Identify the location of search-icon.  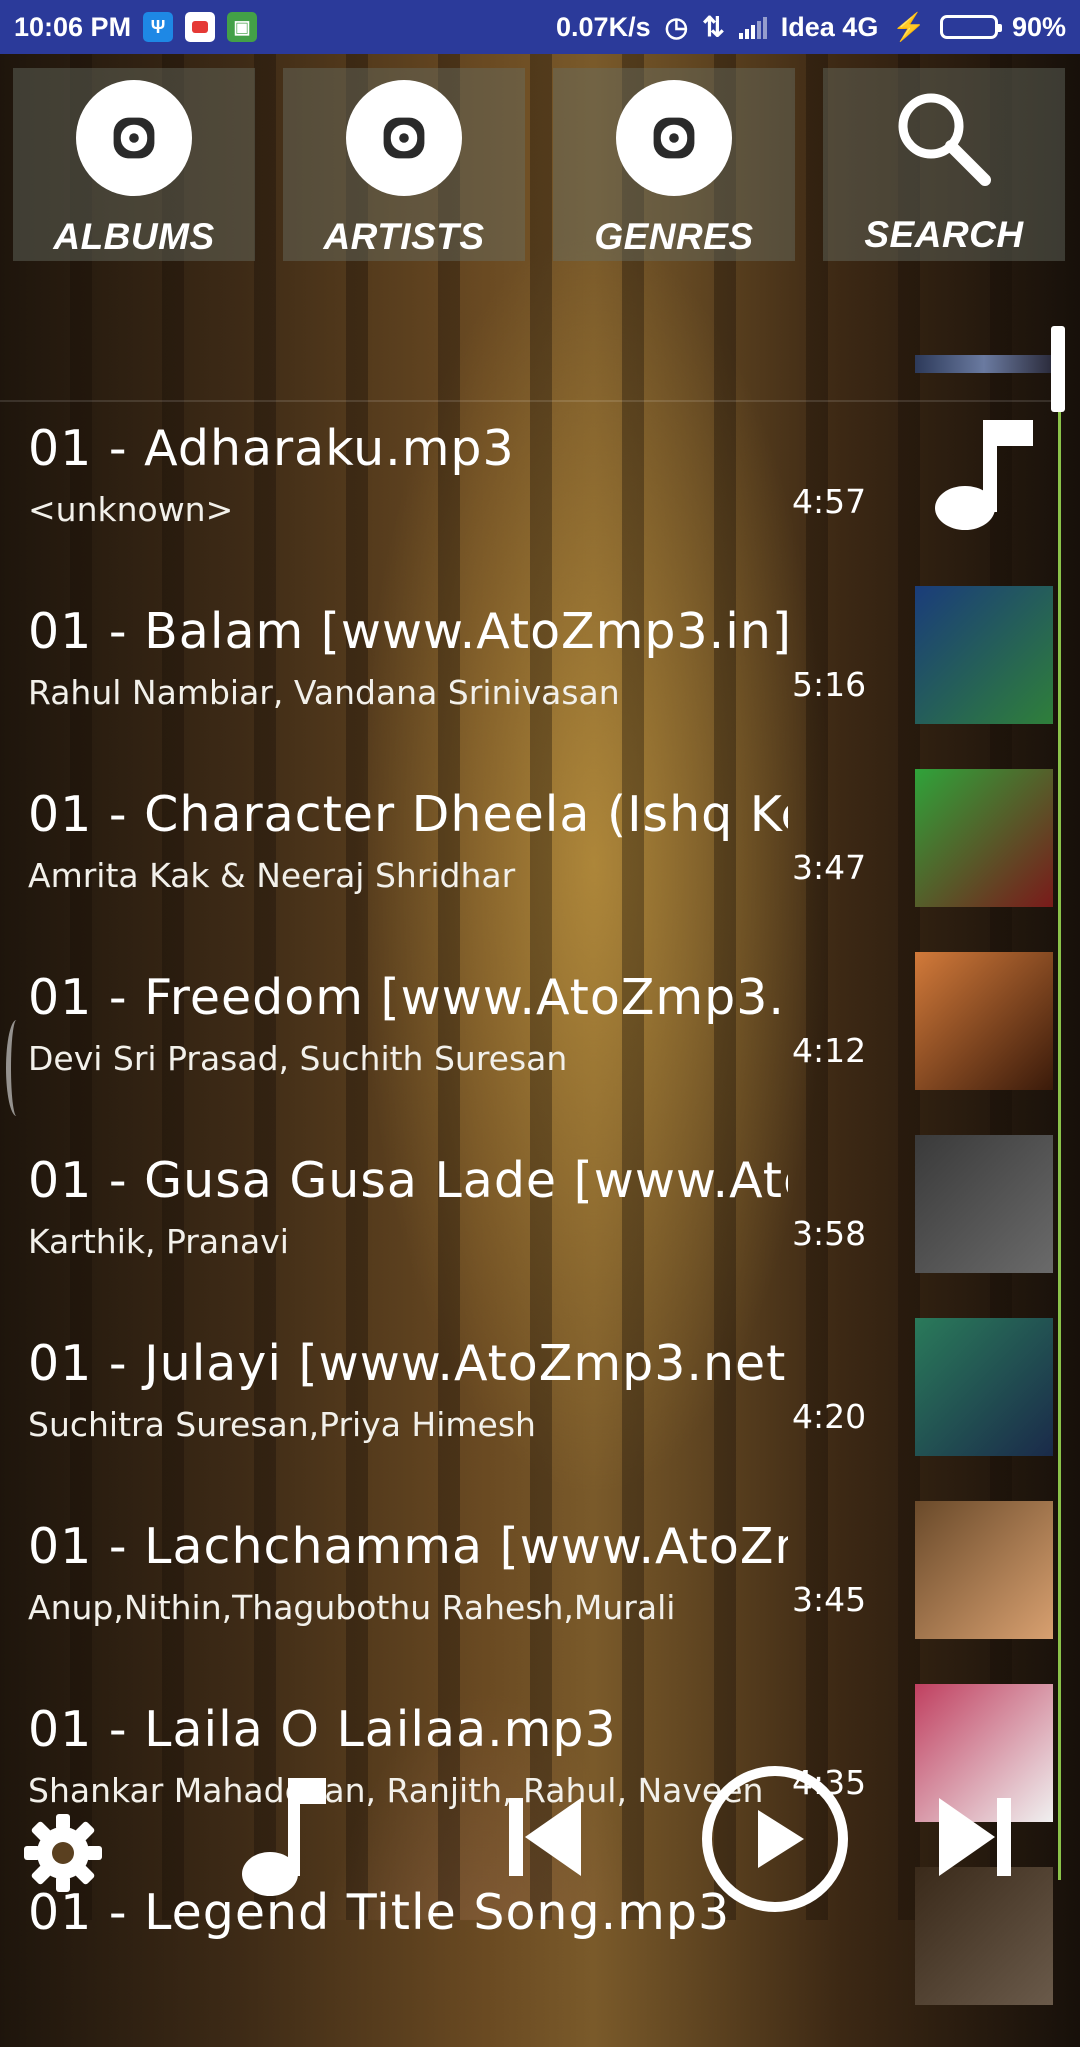
(944, 139).